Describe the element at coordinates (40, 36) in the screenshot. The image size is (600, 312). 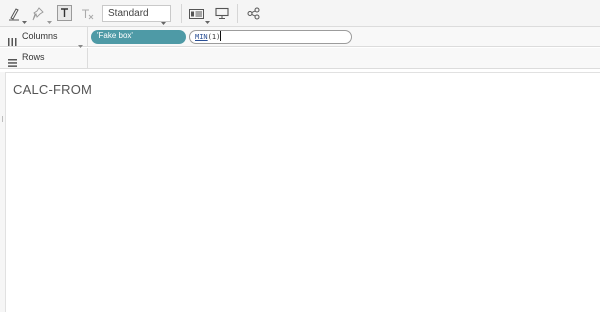
I see `columns-label: Columns` at that location.